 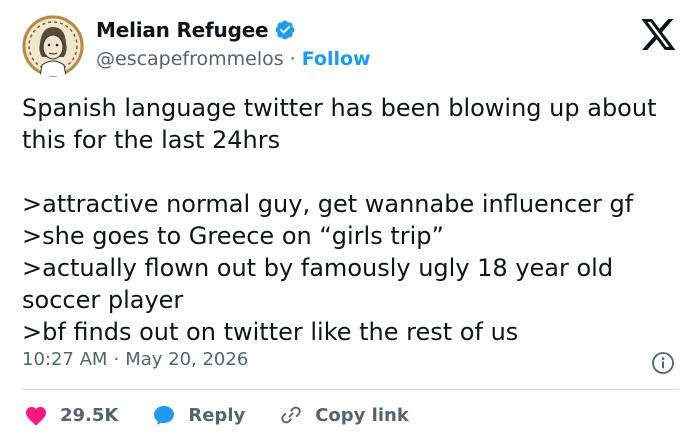 I want to click on tweet-date: May 20, 2026, so click(x=187, y=359).